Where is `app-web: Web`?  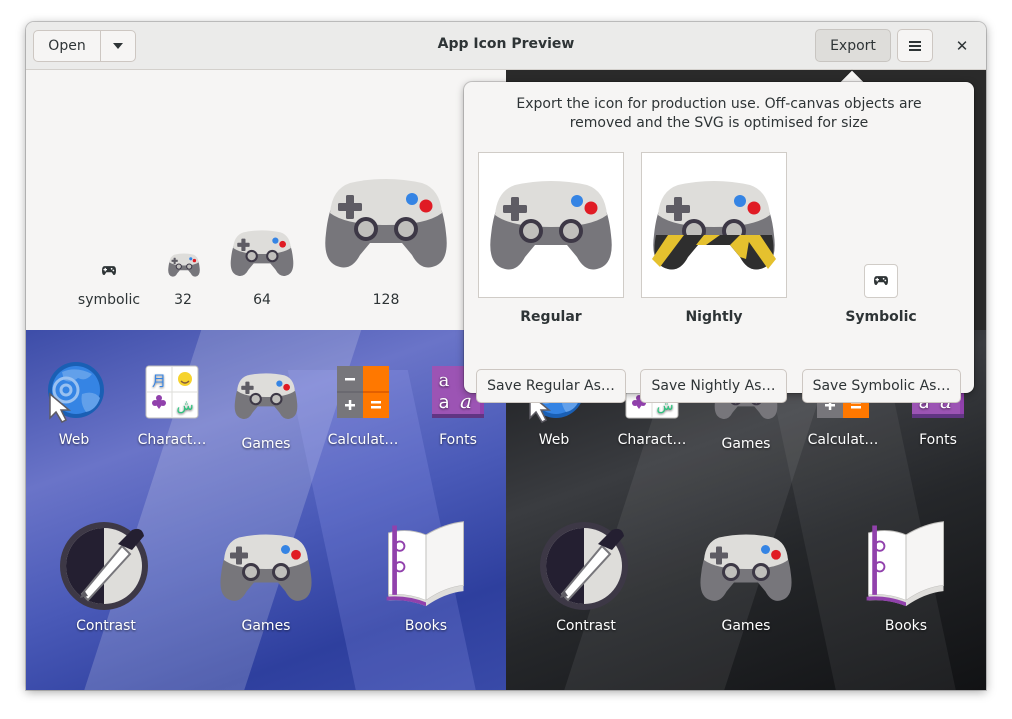
app-web: Web is located at coordinates (74, 404).